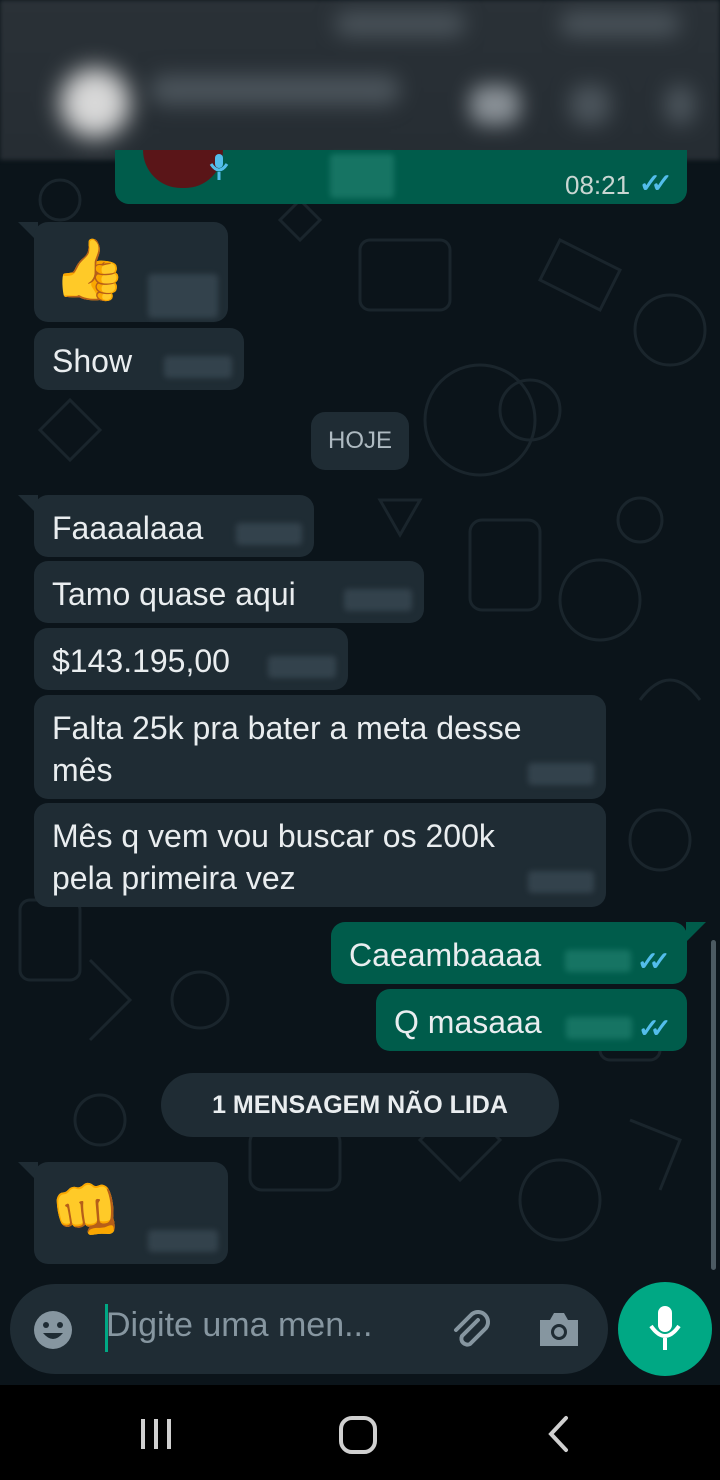 The image size is (720, 1480). Describe the element at coordinates (400, 24) in the screenshot. I see `status-bar-blurred` at that location.